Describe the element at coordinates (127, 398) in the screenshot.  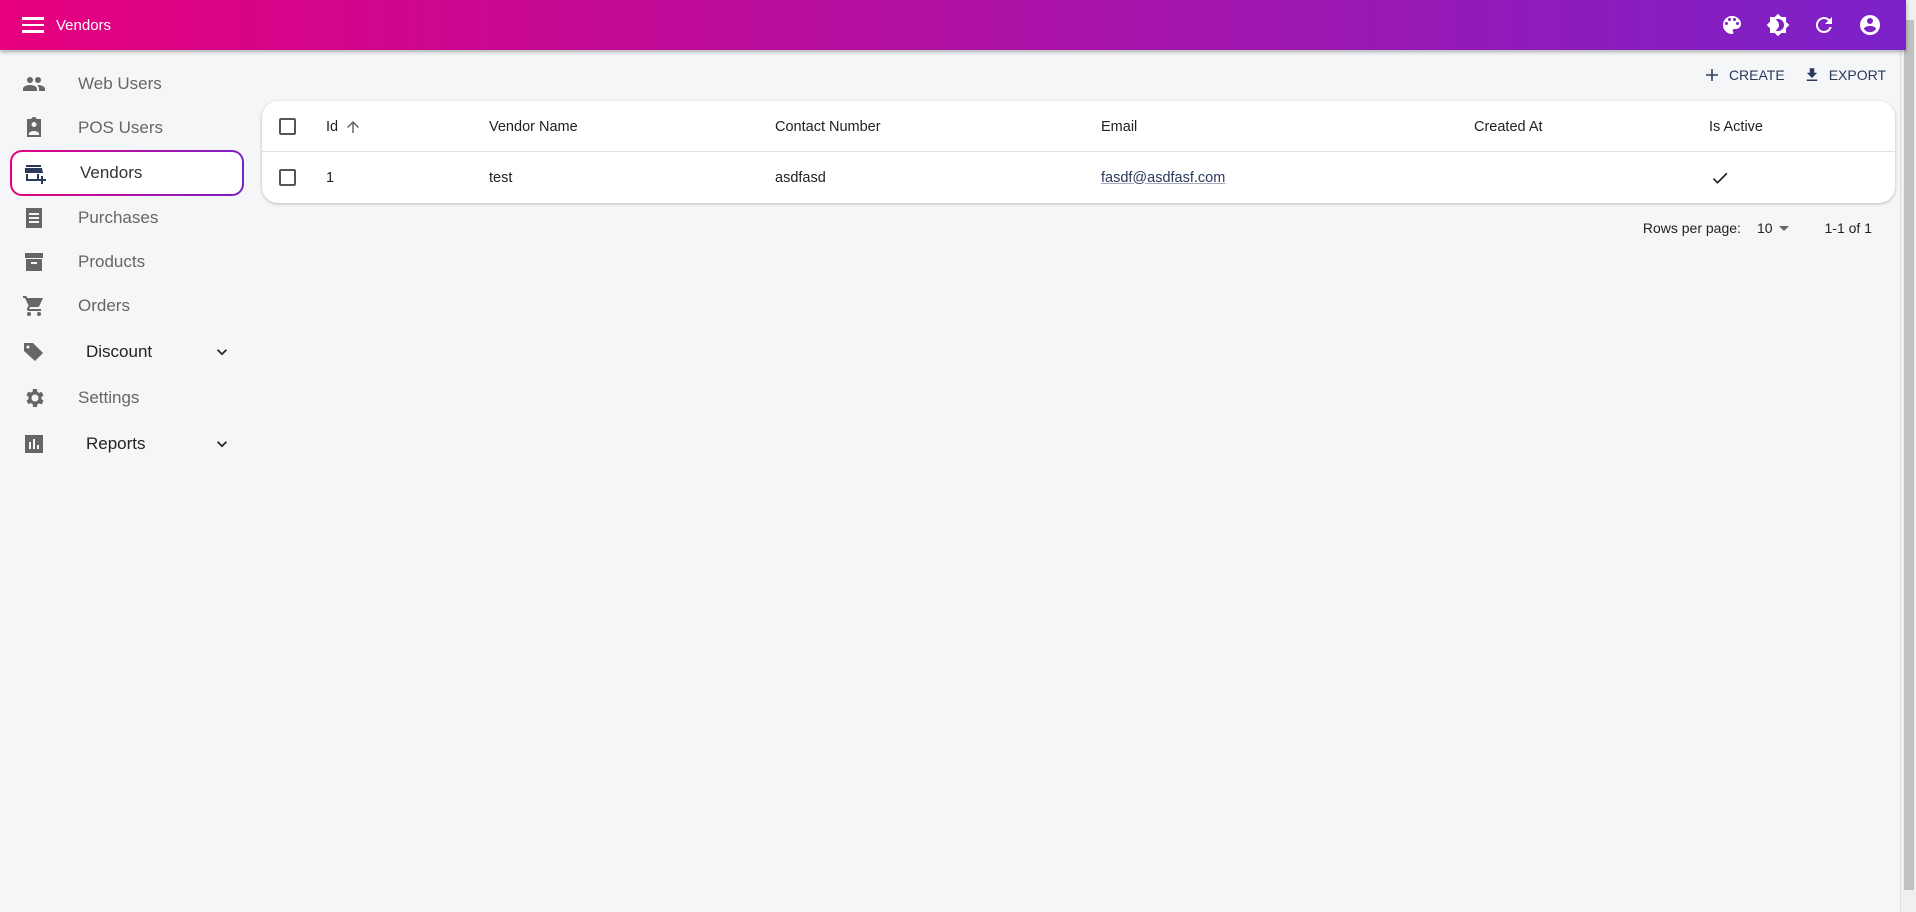
I see `sidebar-item-settings: Settings` at that location.